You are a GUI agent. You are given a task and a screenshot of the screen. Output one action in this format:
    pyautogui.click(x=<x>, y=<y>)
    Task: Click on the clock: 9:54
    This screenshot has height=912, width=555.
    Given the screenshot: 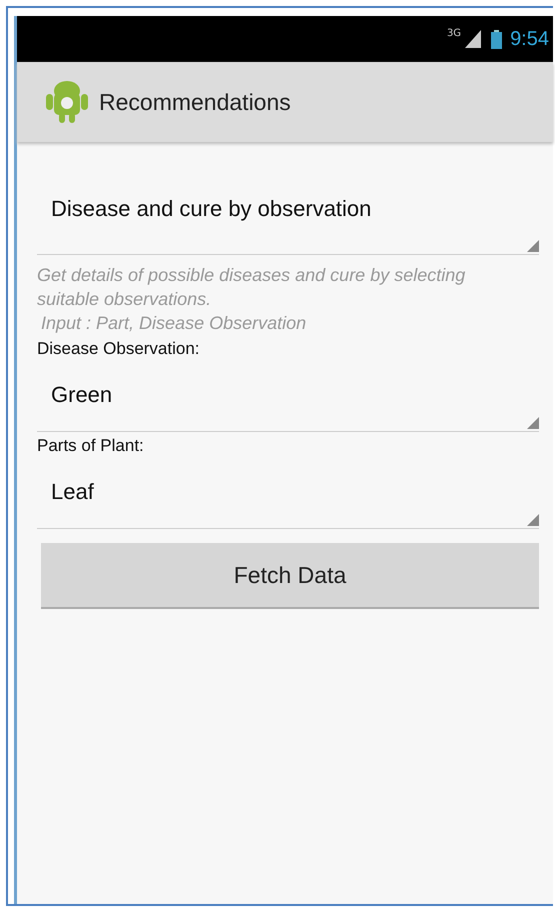 What is the action you would take?
    pyautogui.click(x=529, y=39)
    